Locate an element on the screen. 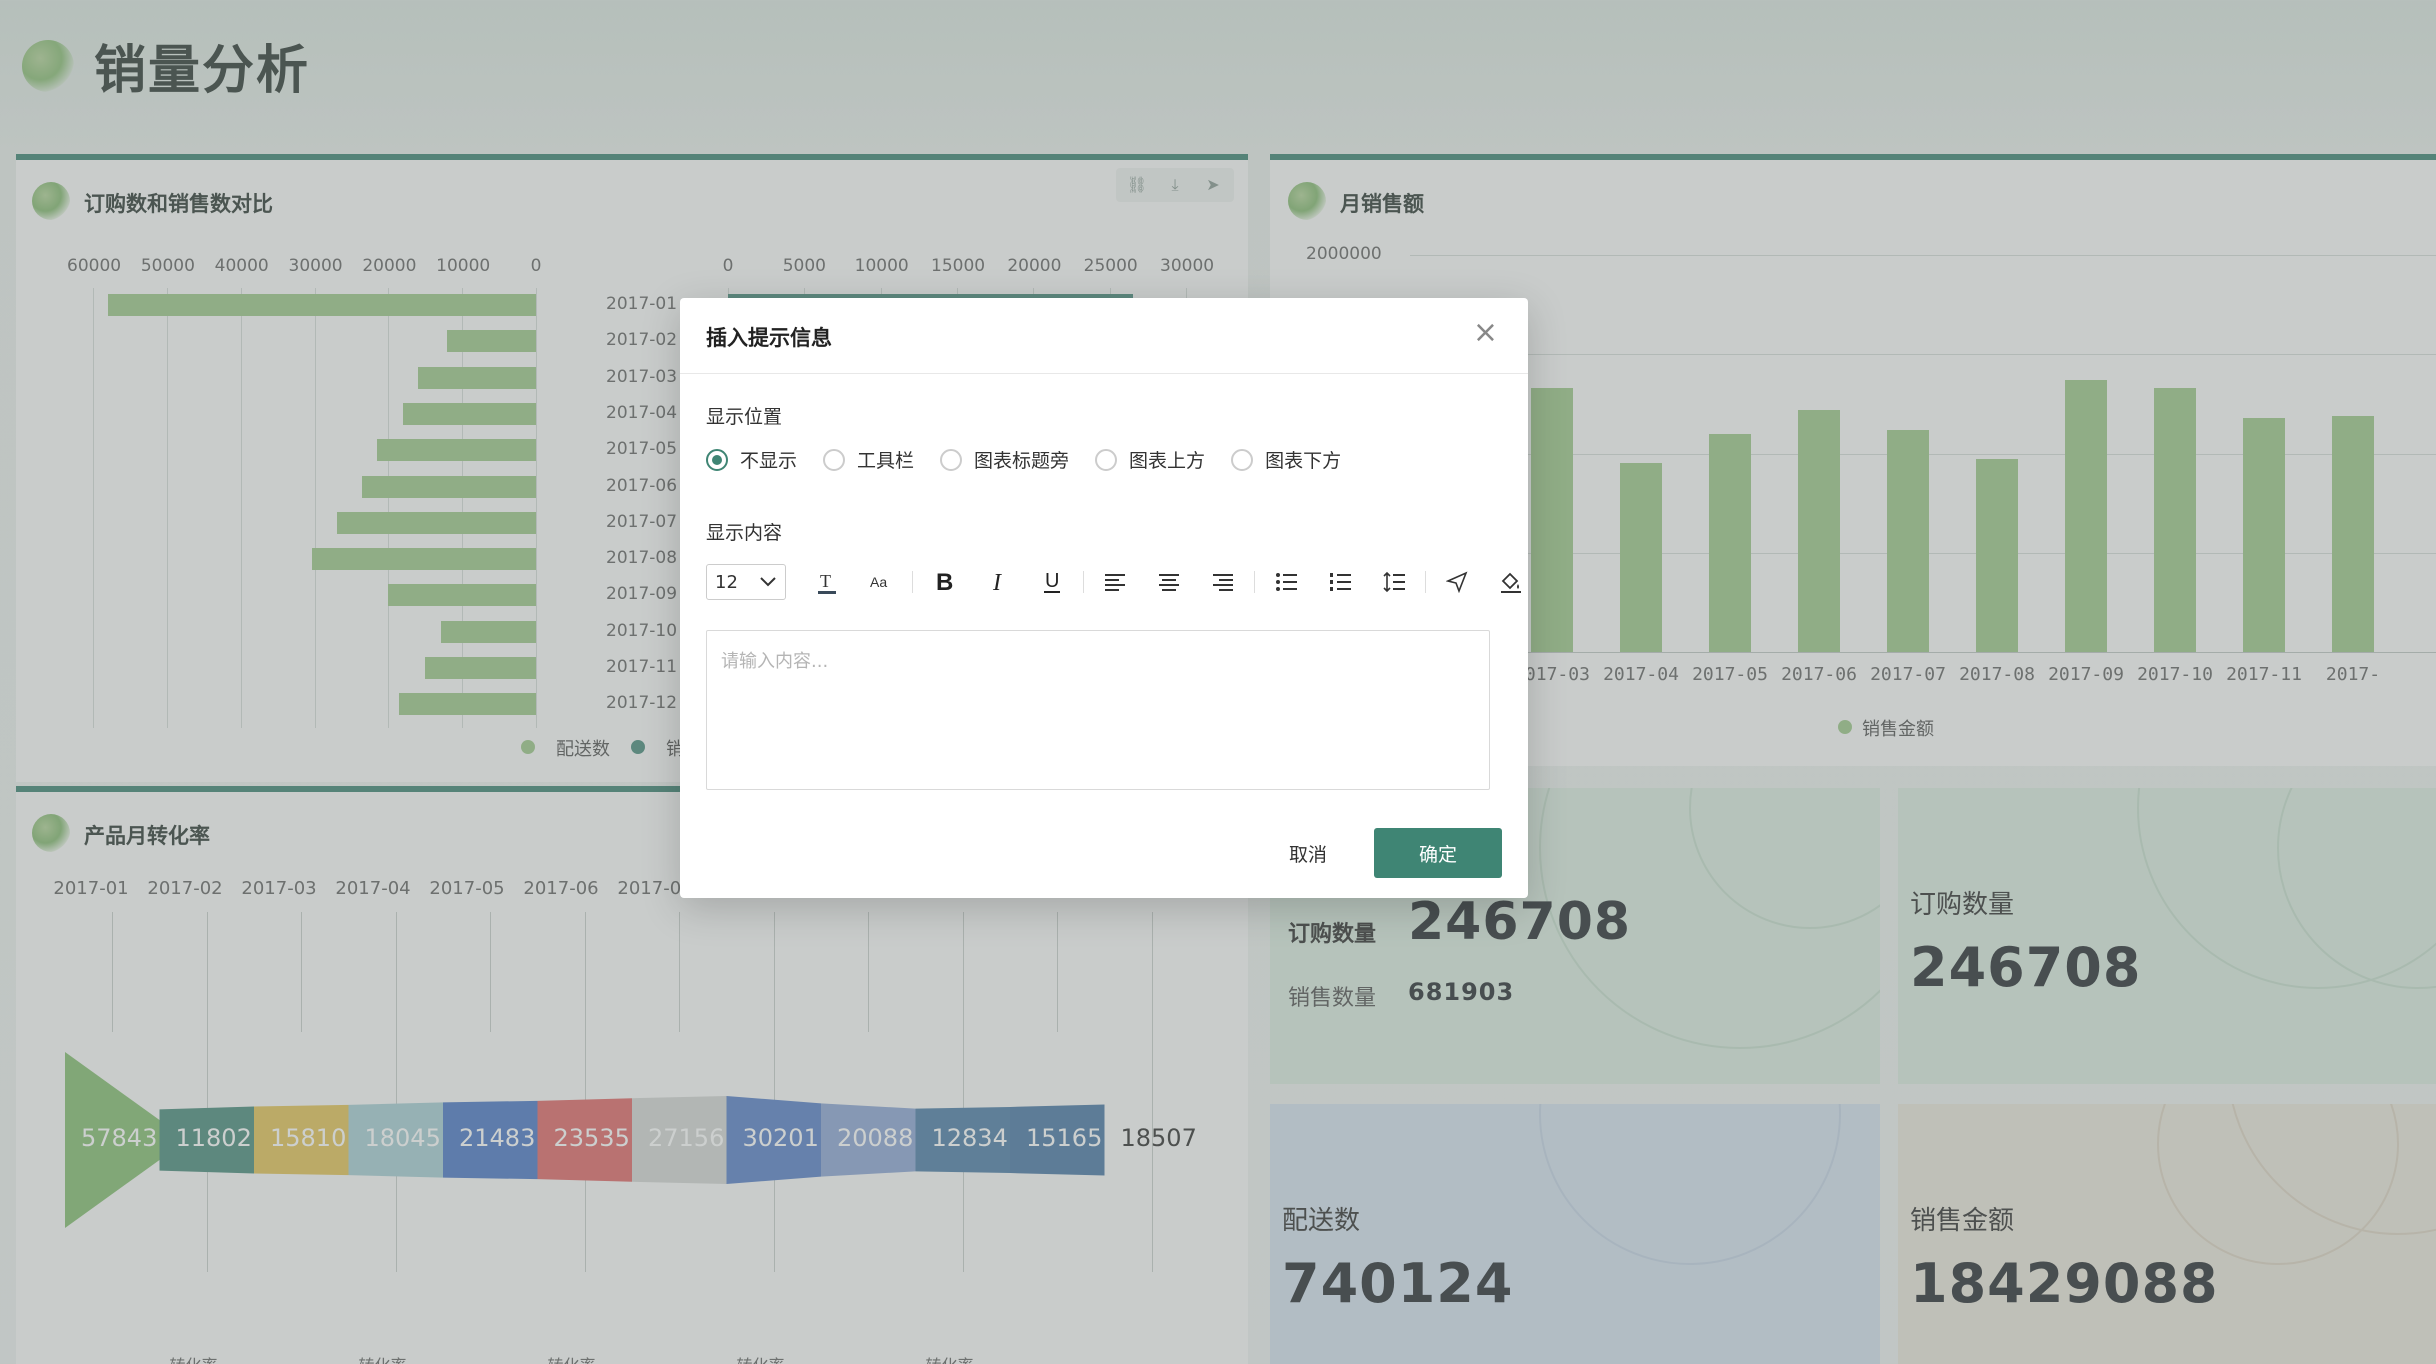 This screenshot has height=1364, width=2436. bold-icon: B is located at coordinates (944, 582).